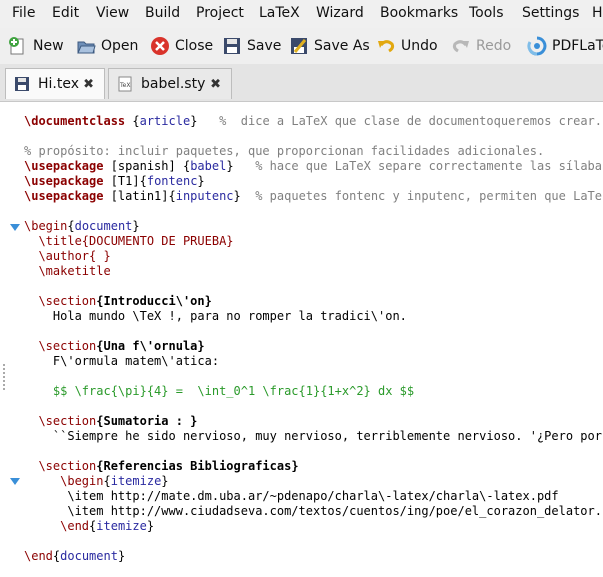  I want to click on tab-label: babel.sty, so click(173, 84).